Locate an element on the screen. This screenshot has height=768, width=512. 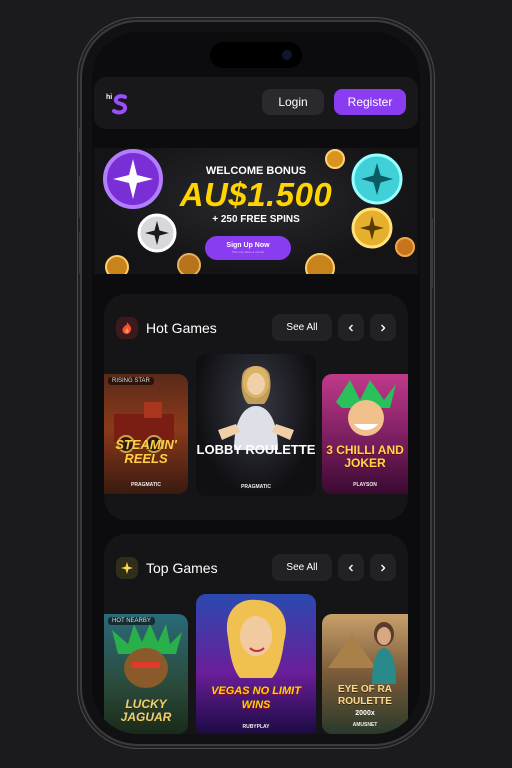
register-button: Register is located at coordinates (370, 102).